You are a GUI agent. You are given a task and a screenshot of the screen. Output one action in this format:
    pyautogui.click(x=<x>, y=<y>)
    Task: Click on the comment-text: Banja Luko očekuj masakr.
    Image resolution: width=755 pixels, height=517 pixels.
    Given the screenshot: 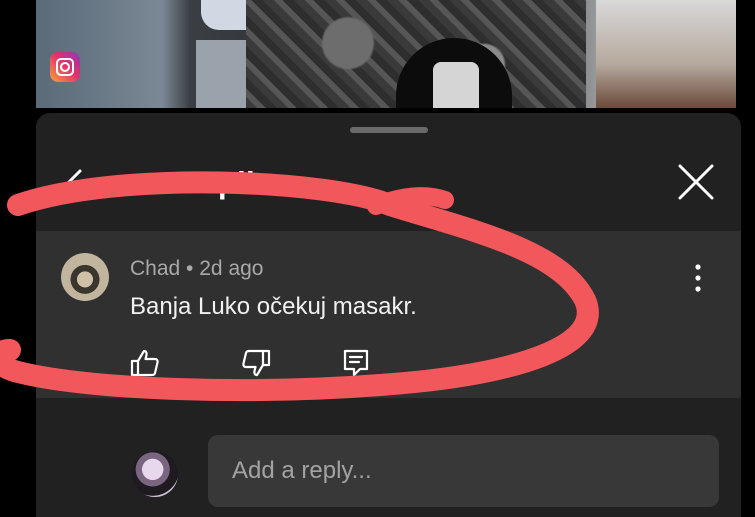 What is the action you would take?
    pyautogui.click(x=273, y=306)
    